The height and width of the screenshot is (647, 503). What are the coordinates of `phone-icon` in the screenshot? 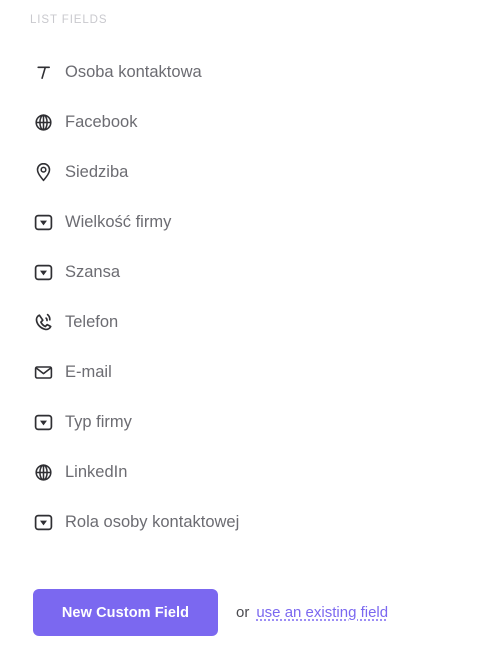 It's located at (43, 322).